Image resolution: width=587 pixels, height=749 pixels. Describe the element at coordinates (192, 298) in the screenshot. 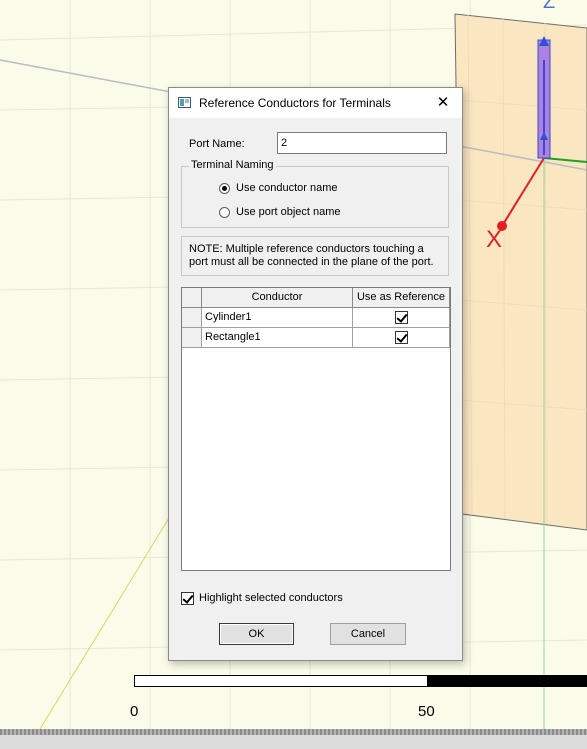

I see `corner-cell` at that location.